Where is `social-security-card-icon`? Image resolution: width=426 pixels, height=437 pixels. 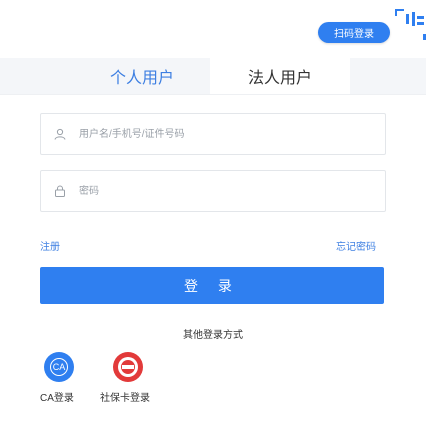
social-security-card-icon is located at coordinates (128, 367).